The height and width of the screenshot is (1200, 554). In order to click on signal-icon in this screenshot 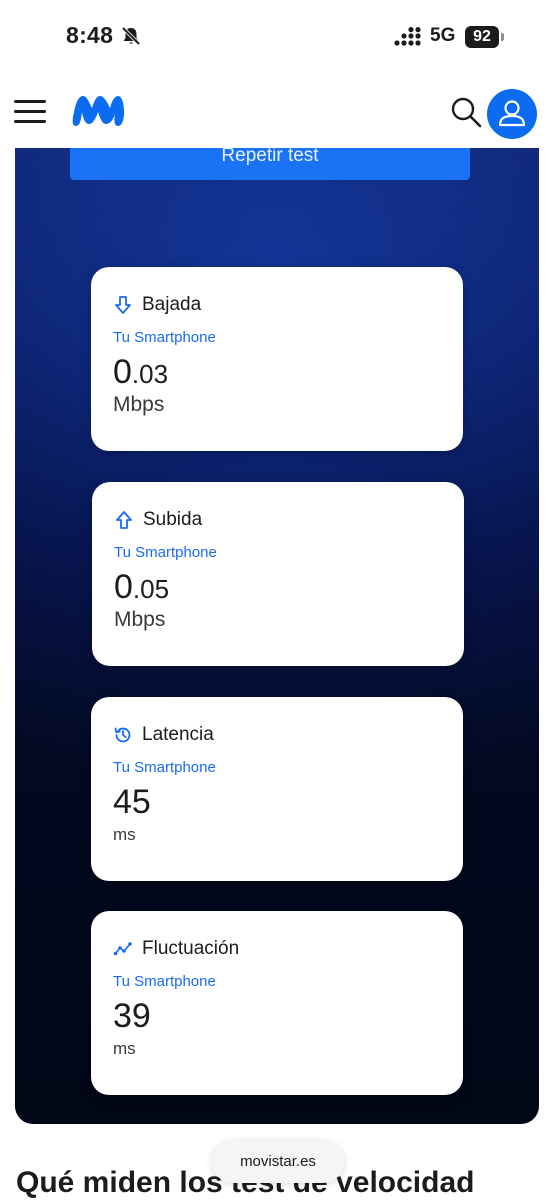, I will do `click(407, 36)`.